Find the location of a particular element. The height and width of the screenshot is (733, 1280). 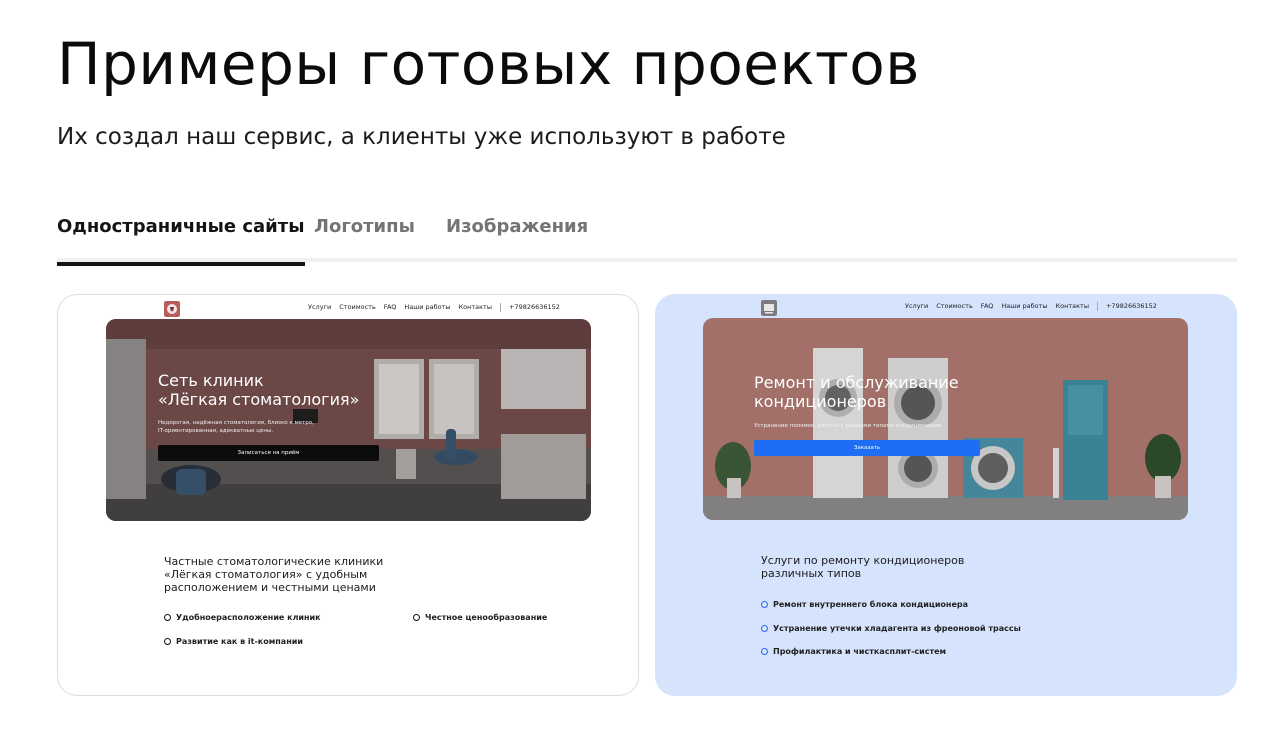

ac-order-button: Заказать is located at coordinates (867, 448).